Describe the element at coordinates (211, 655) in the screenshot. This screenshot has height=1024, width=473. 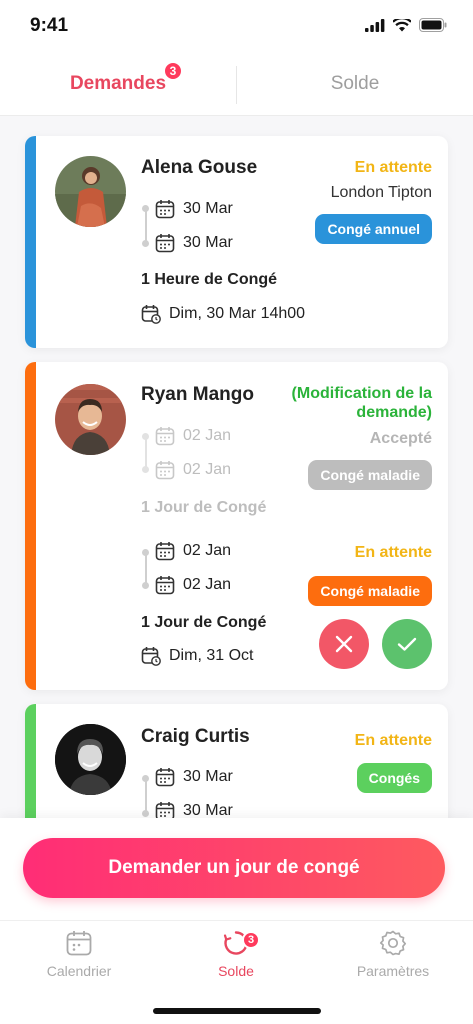
I see `request-datetime-text: Dim, 31 Oct` at that location.